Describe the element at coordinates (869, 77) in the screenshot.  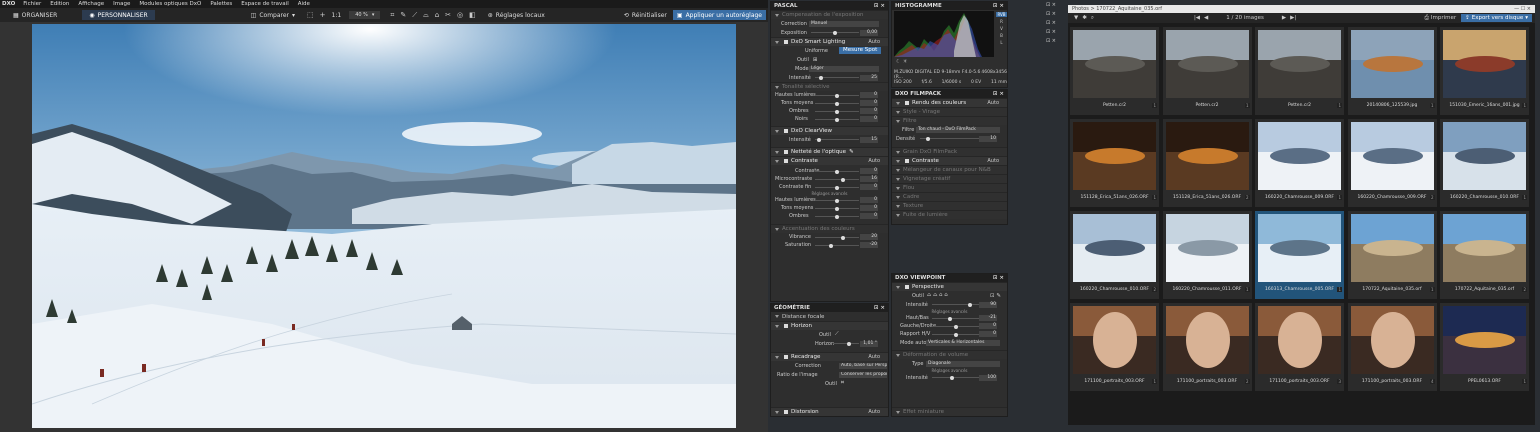
I see `intensity-value: 25` at that location.